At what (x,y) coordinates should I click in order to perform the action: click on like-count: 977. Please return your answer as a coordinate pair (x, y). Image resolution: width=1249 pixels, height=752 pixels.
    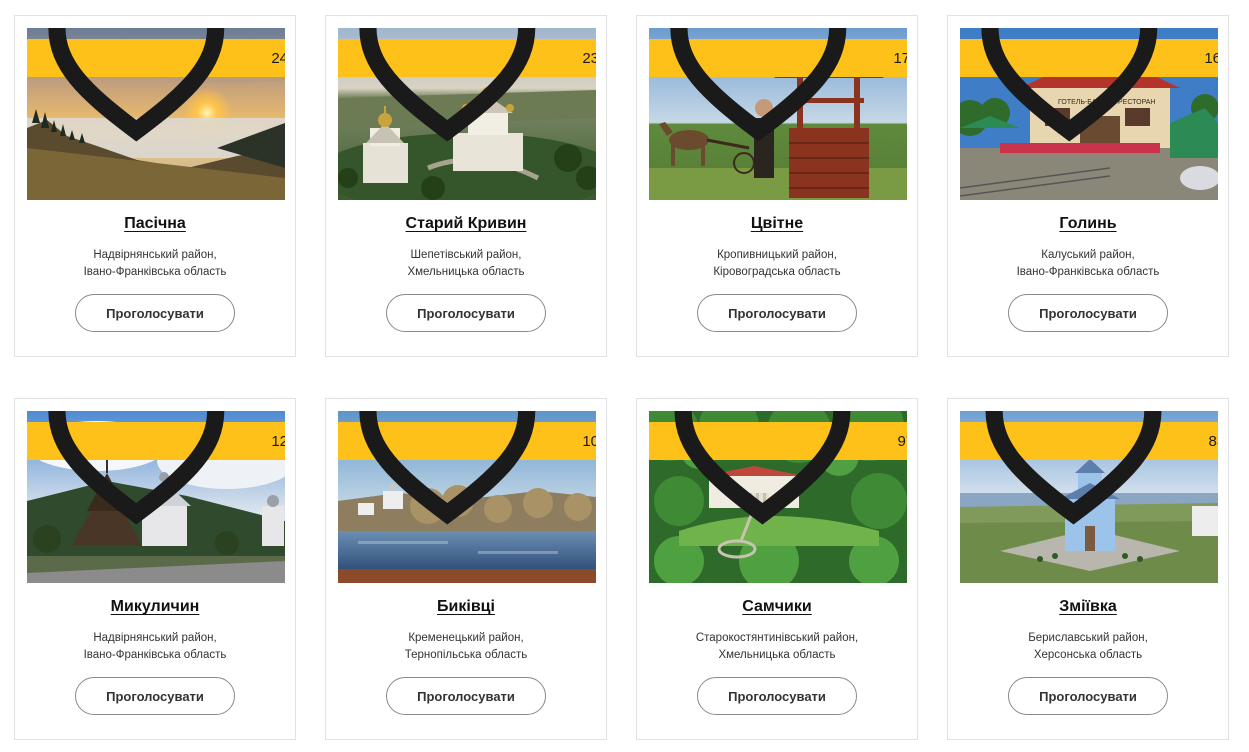
    Looking at the image, I should click on (902, 441).